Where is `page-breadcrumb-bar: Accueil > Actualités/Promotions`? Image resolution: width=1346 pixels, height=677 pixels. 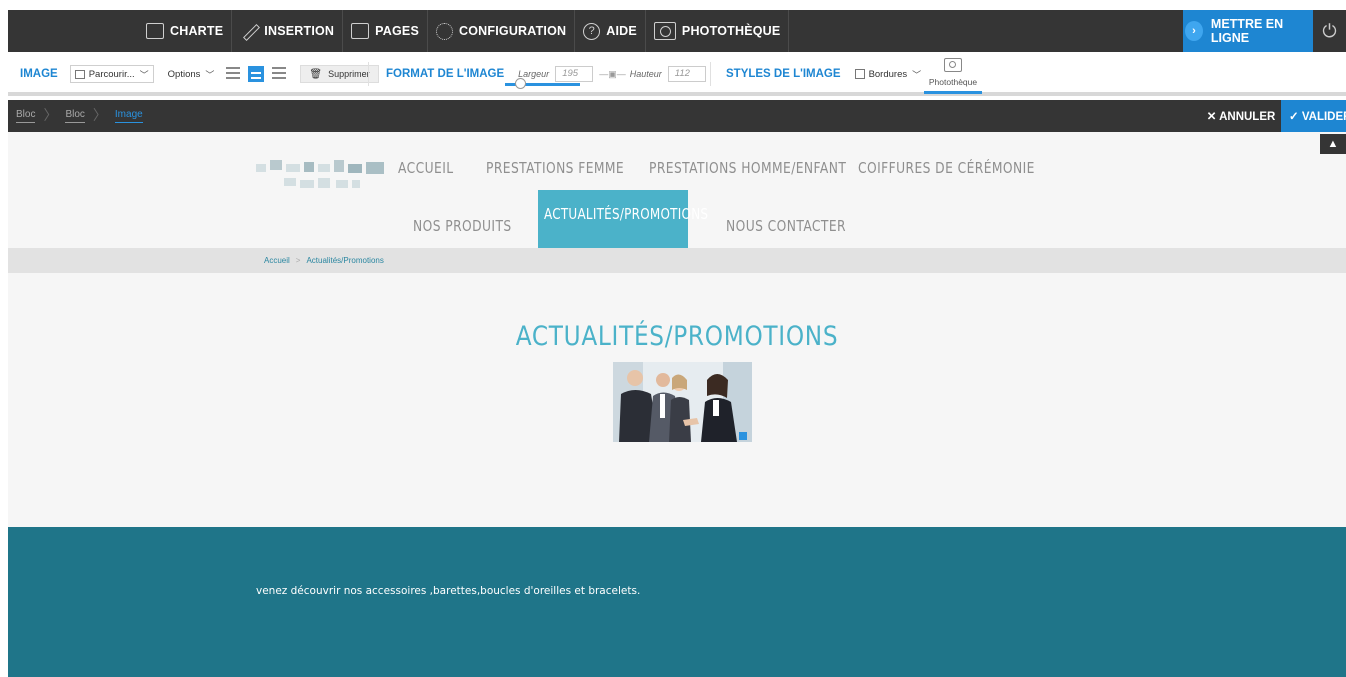 page-breadcrumb-bar: Accueil > Actualités/Promotions is located at coordinates (677, 260).